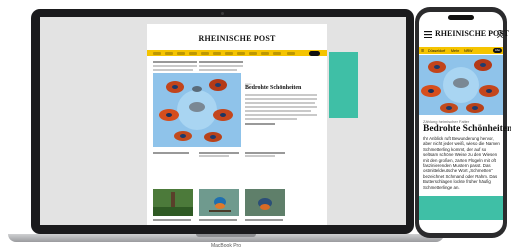  What do you see at coordinates (237, 38) in the screenshot?
I see `masthead: RHEINISCHE POST` at bounding box center [237, 38].